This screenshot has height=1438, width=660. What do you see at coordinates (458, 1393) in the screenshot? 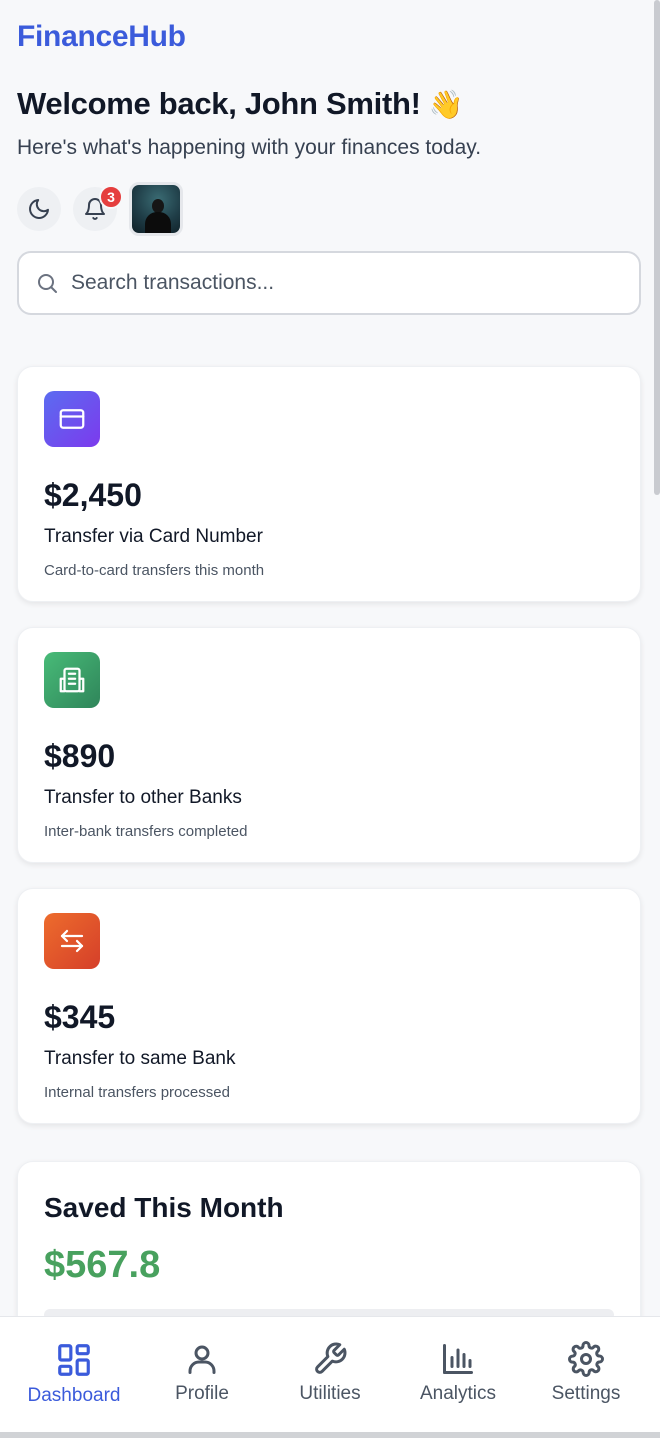
I see `nav-label: Analytics` at bounding box center [458, 1393].